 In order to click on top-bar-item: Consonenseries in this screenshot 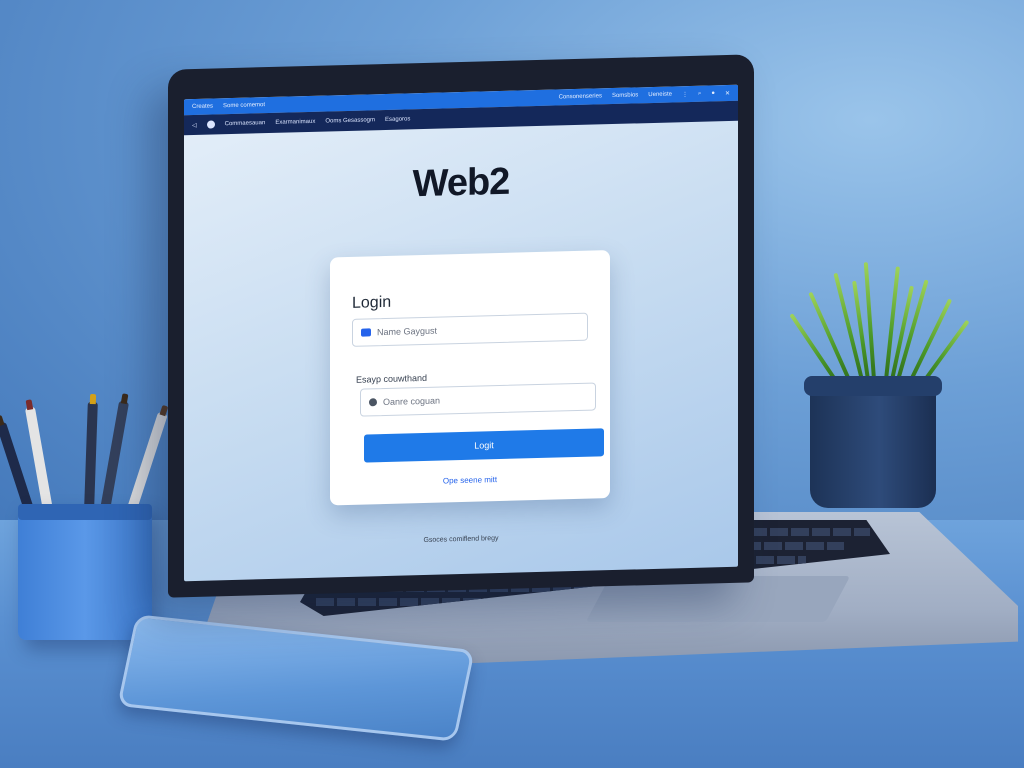, I will do `click(580, 96)`.